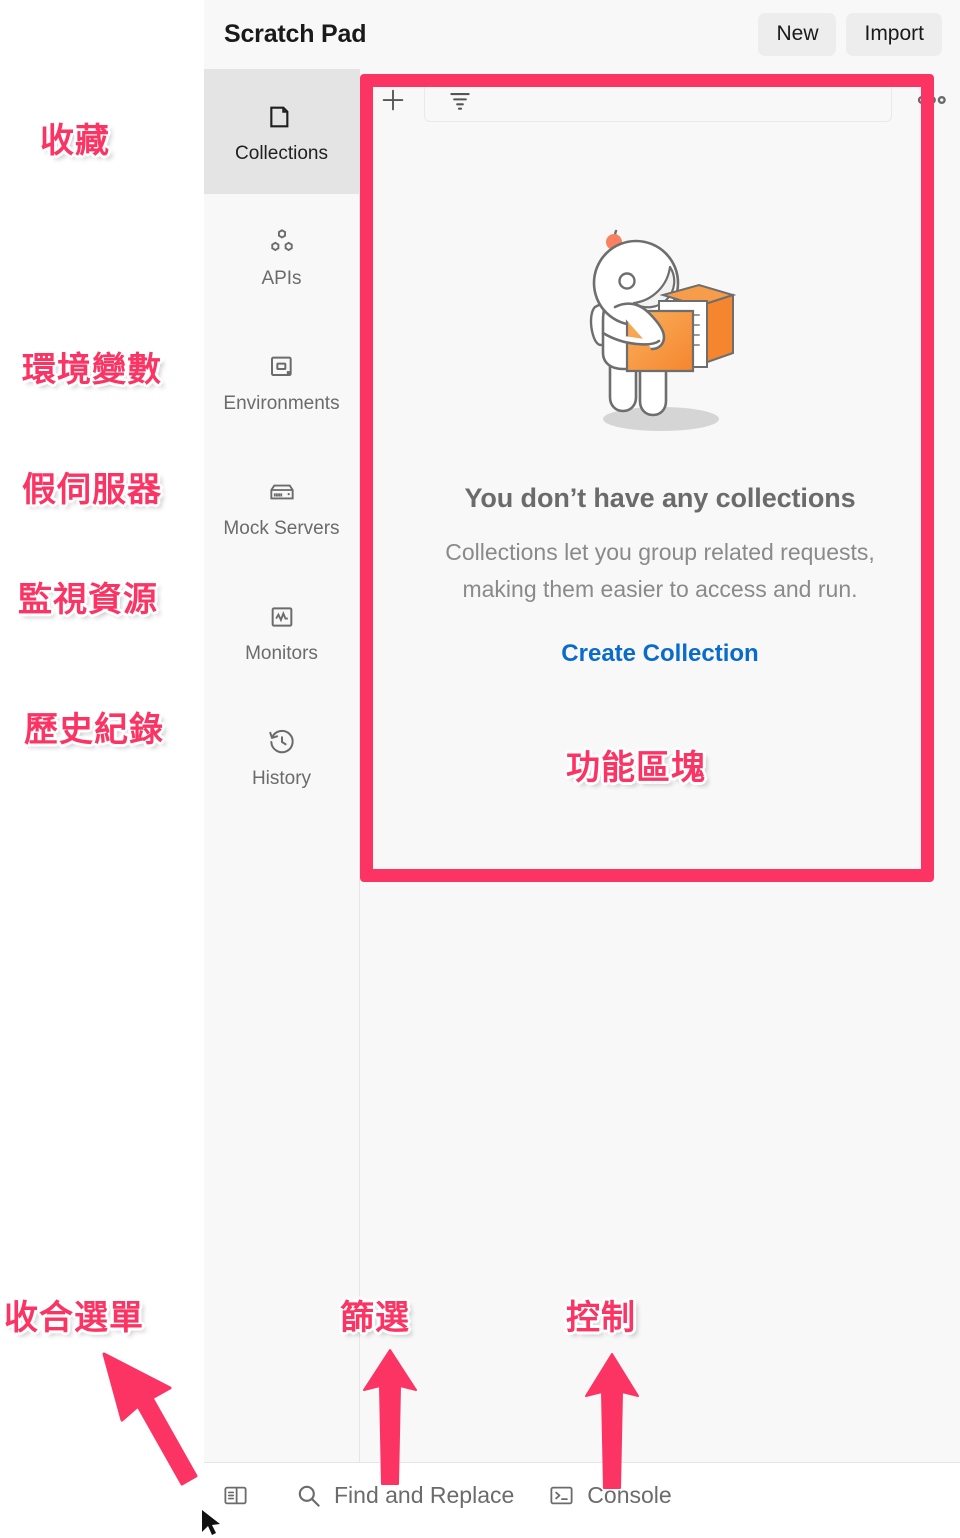  Describe the element at coordinates (281, 528) in the screenshot. I see `sidebar-item-label: Mock Servers` at that location.